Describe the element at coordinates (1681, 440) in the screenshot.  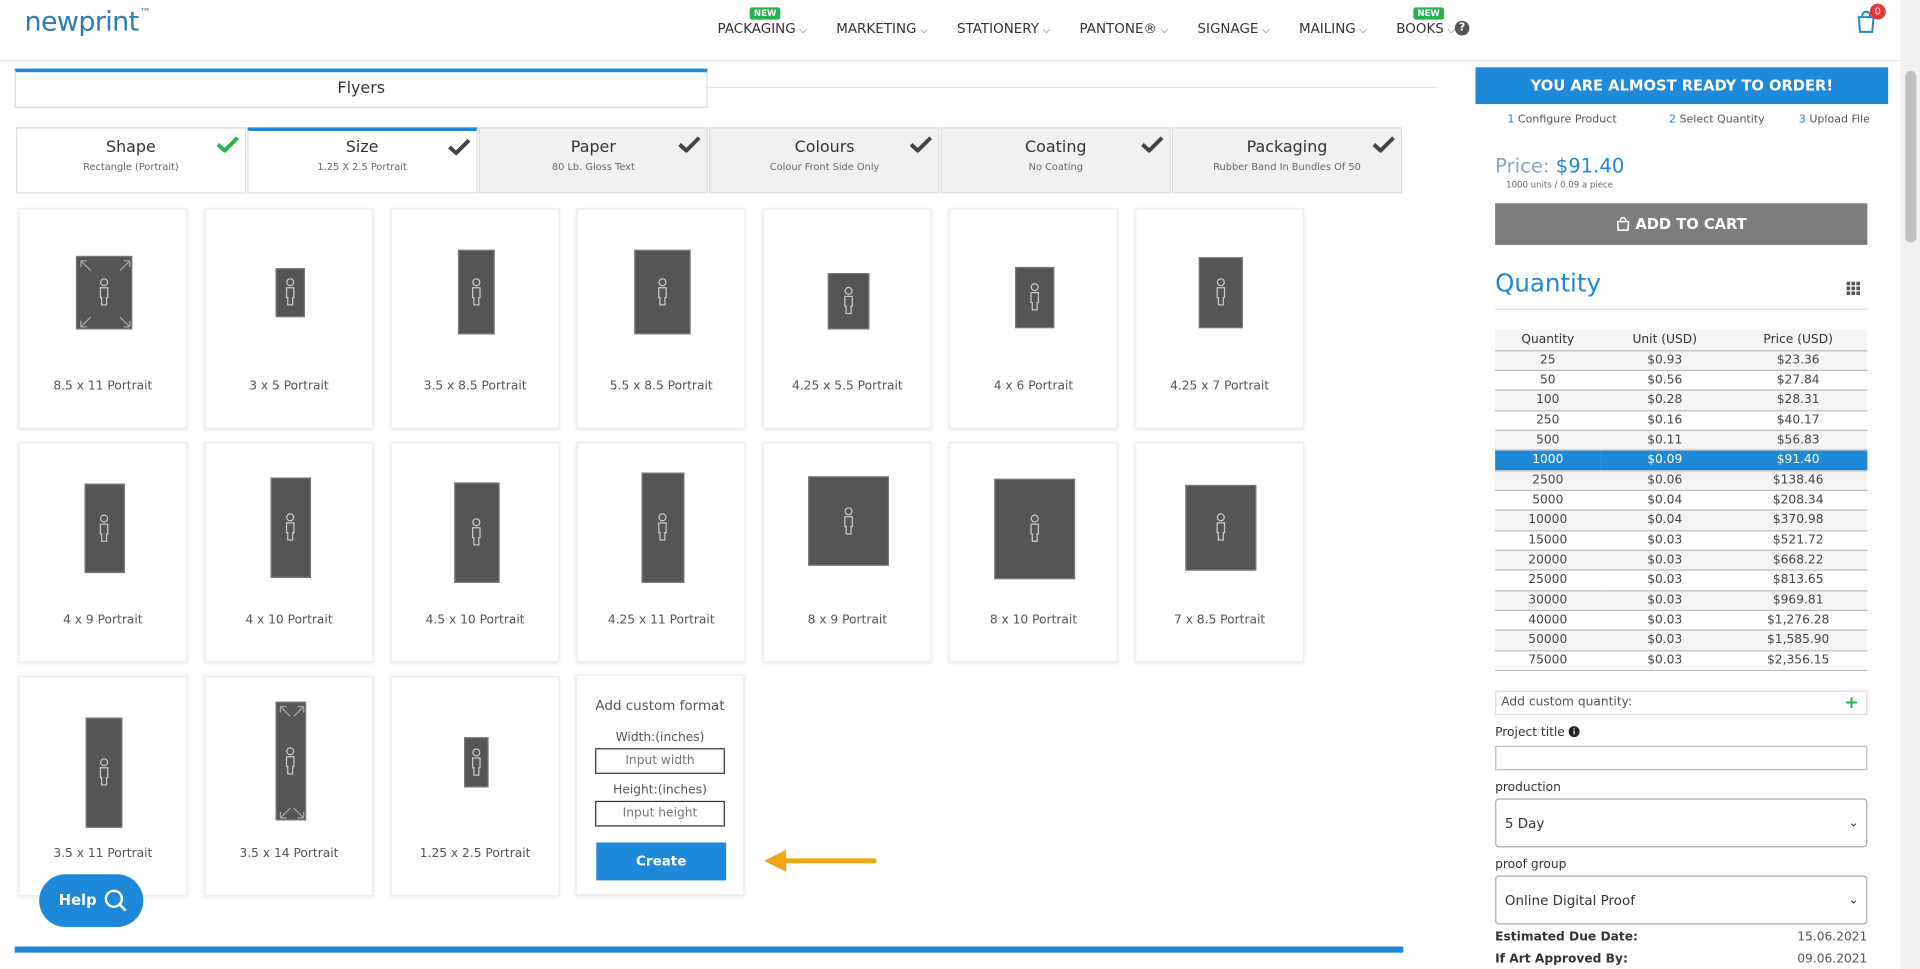
I see `table-row: 500 $0.11 $56.83` at that location.